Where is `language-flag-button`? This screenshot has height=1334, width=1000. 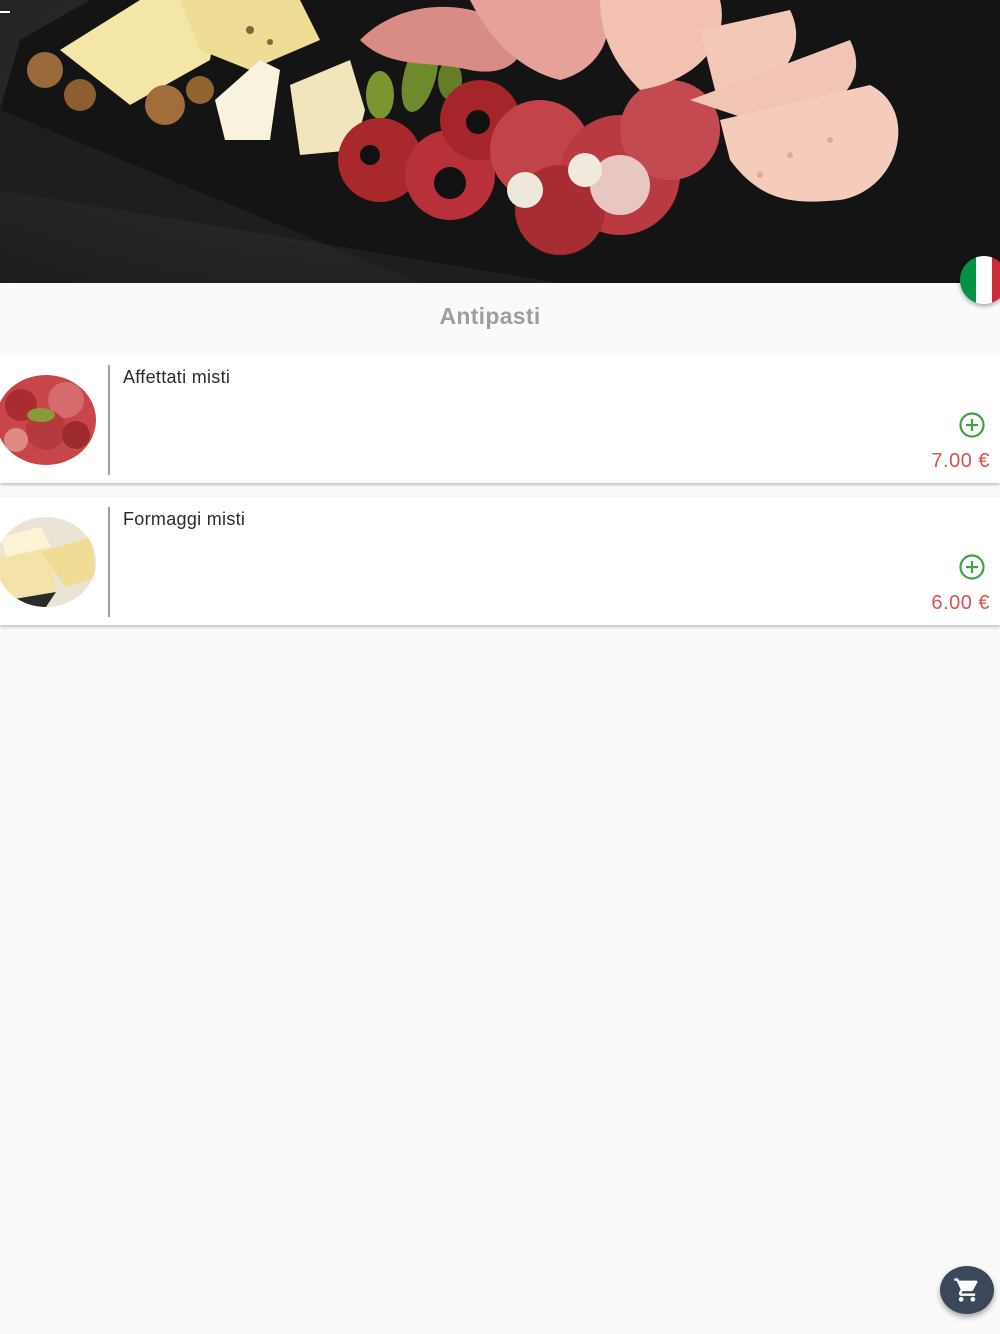
language-flag-button is located at coordinates (980, 280).